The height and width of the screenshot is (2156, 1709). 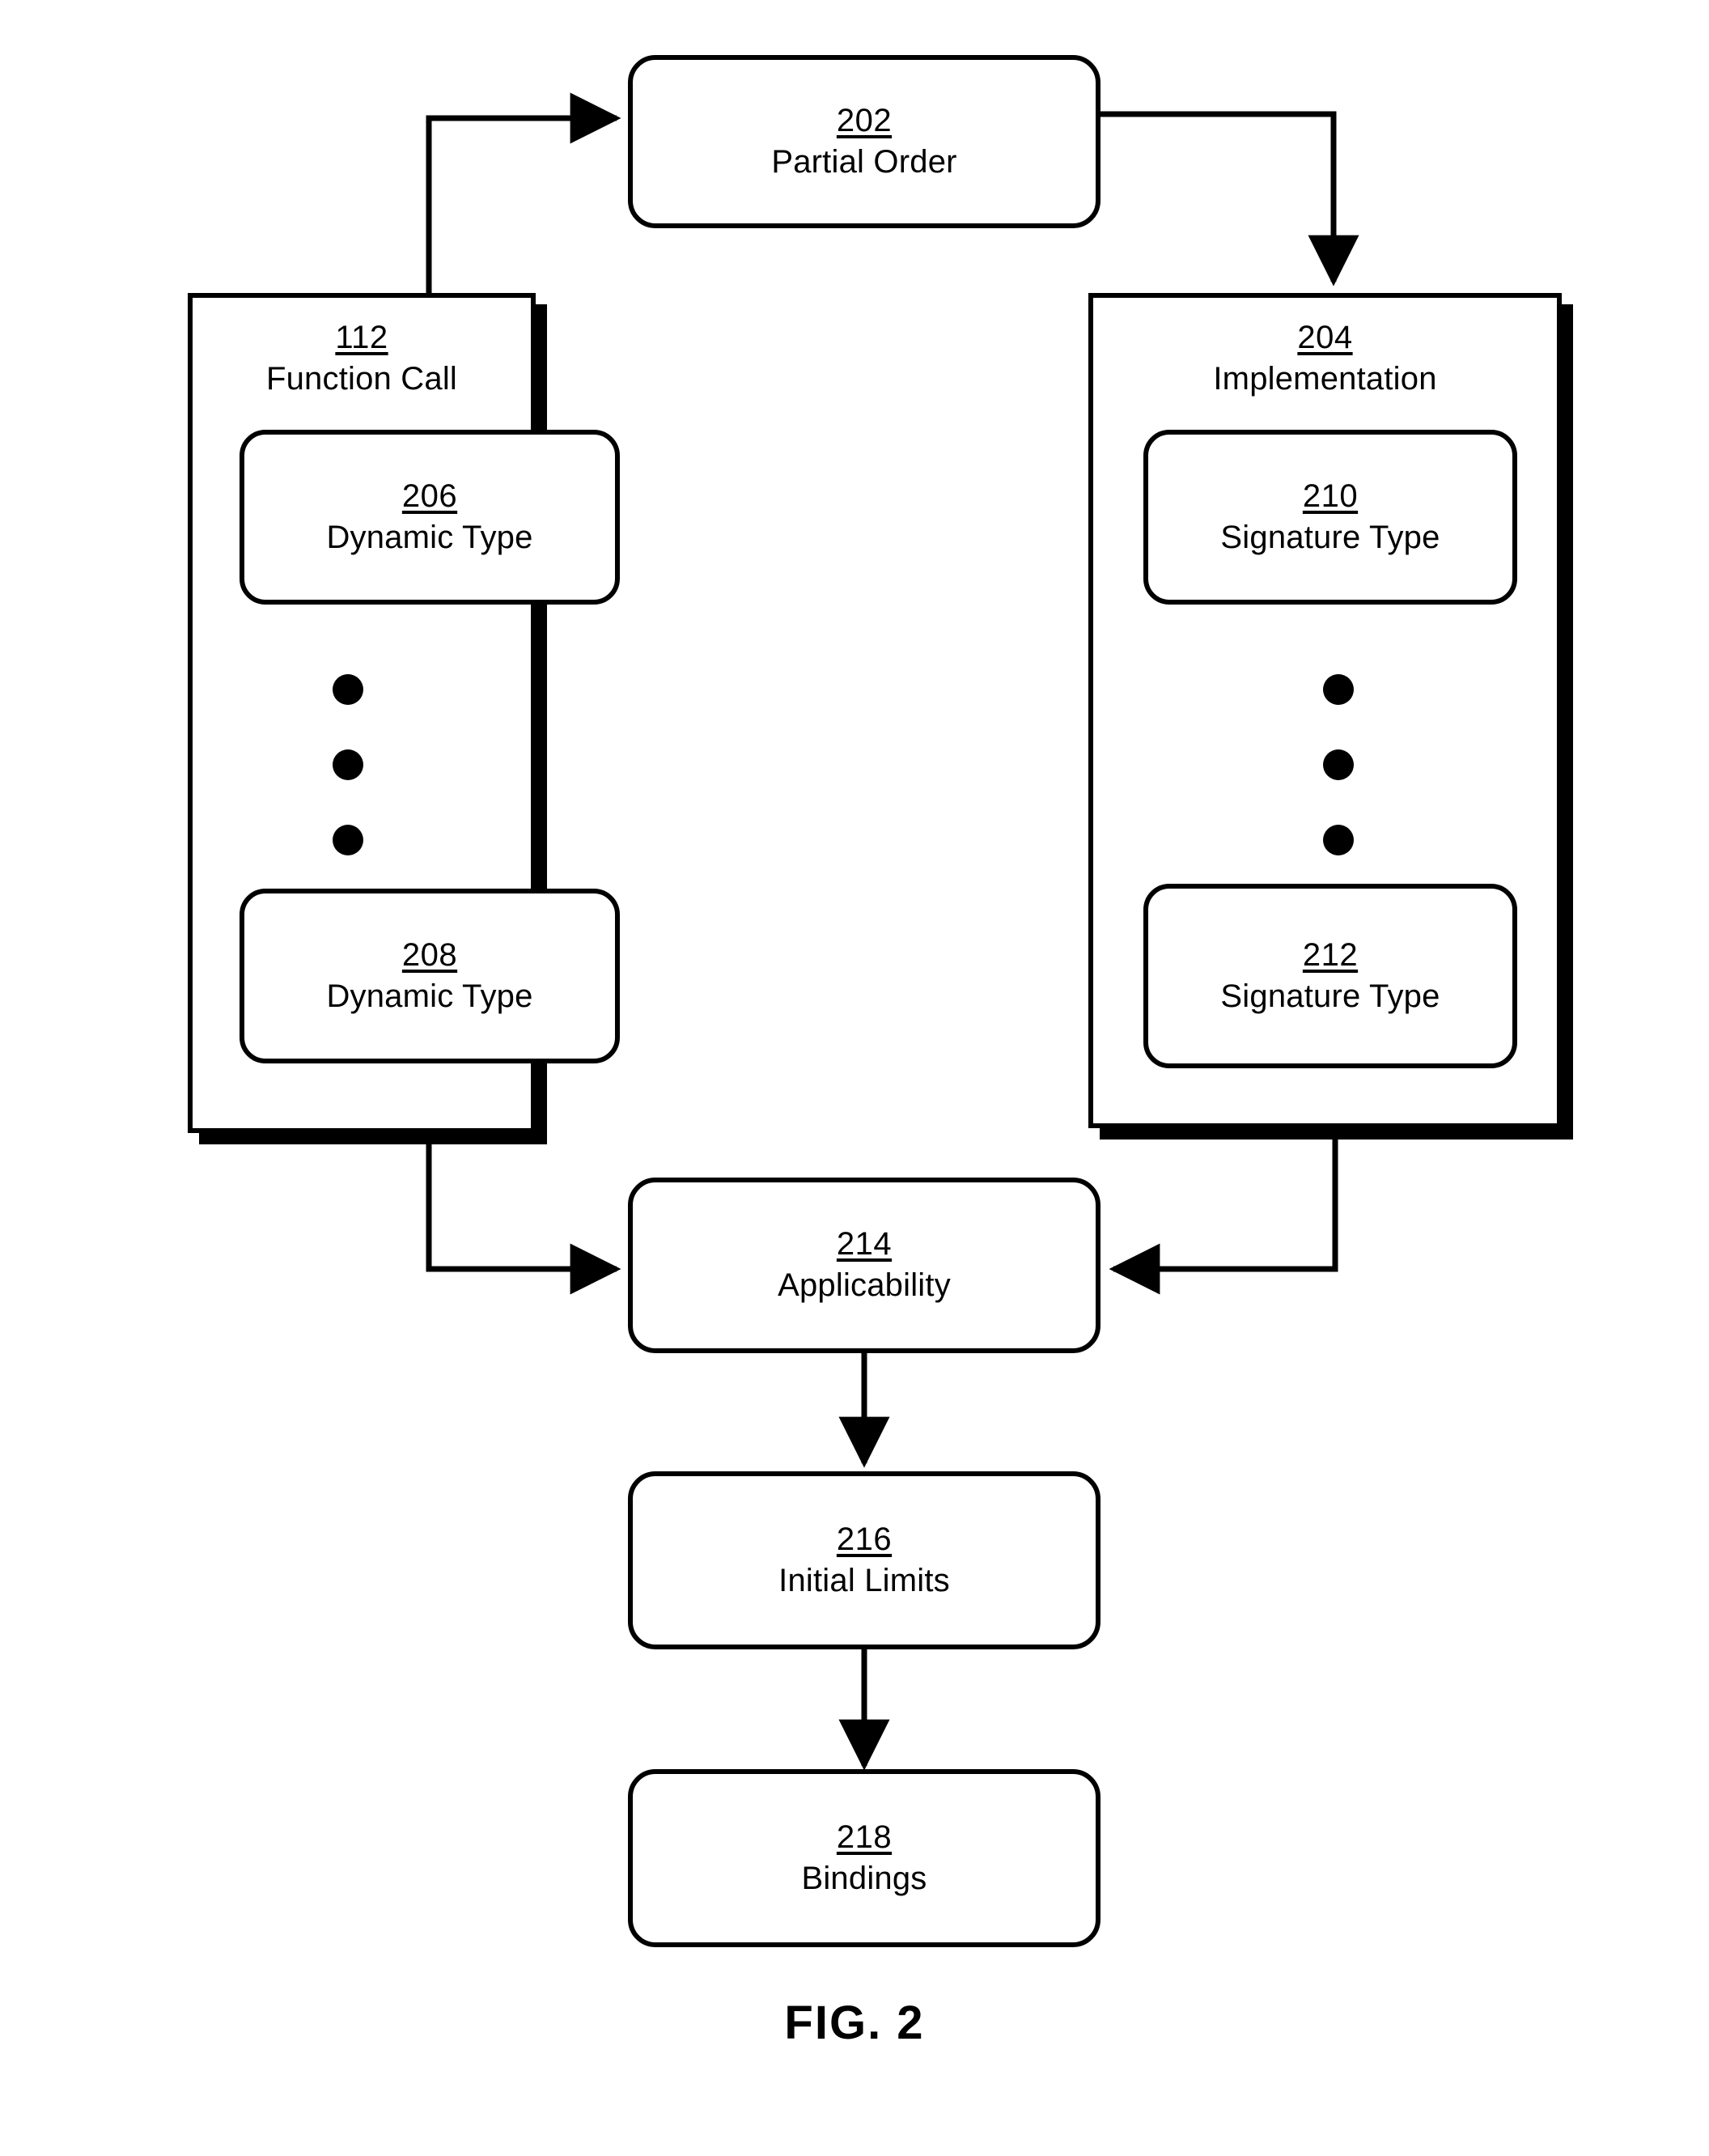 What do you see at coordinates (864, 161) in the screenshot?
I see `node-partial-order-label: Partial Order` at bounding box center [864, 161].